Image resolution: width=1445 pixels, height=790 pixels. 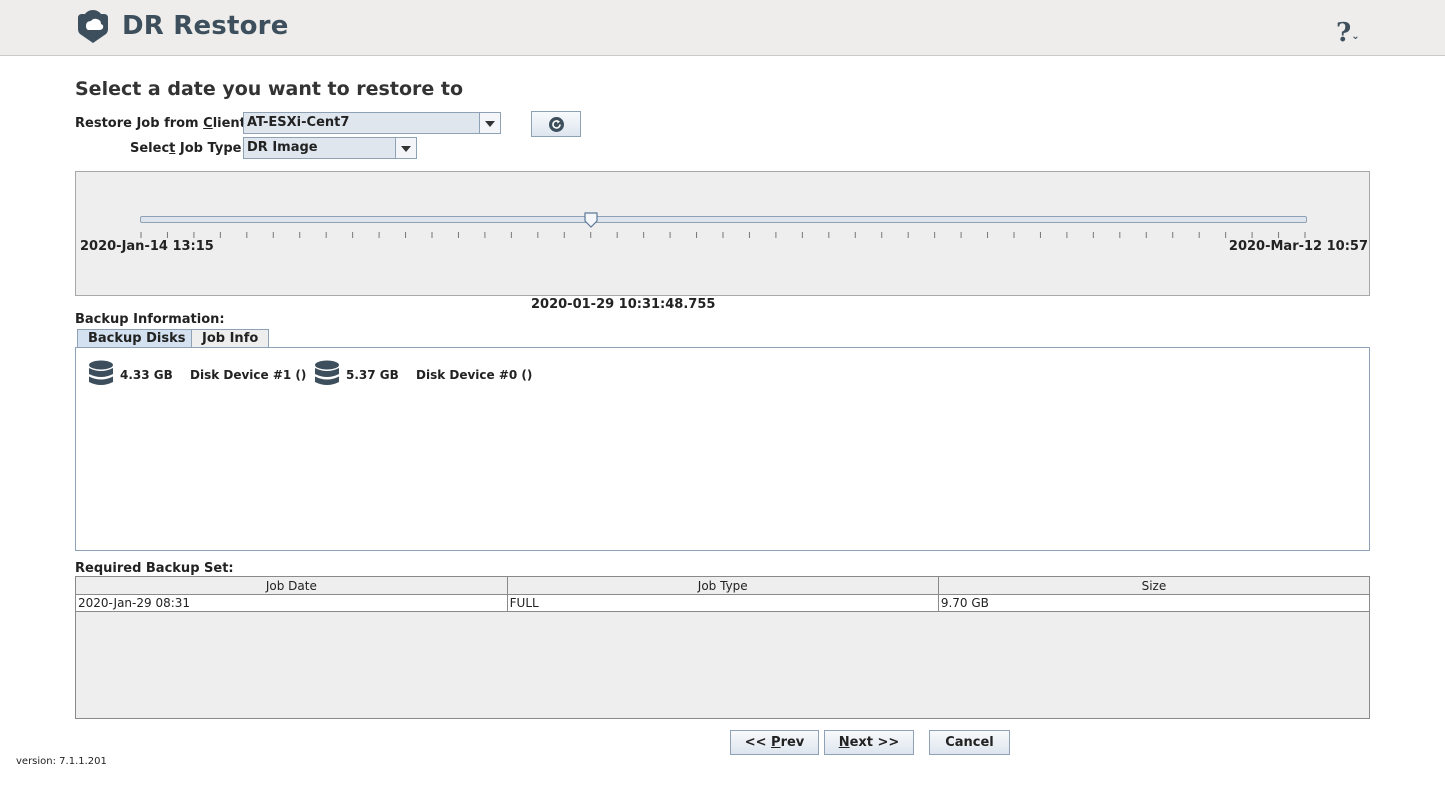 What do you see at coordinates (874, 742) in the screenshot?
I see `next-button-text-end: ext >>` at bounding box center [874, 742].